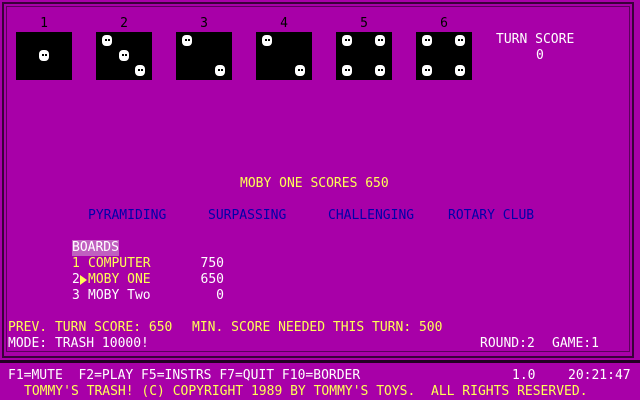  Describe the element at coordinates (491, 216) in the screenshot. I see `option-rotary-club: ROTARY CLUB` at that location.